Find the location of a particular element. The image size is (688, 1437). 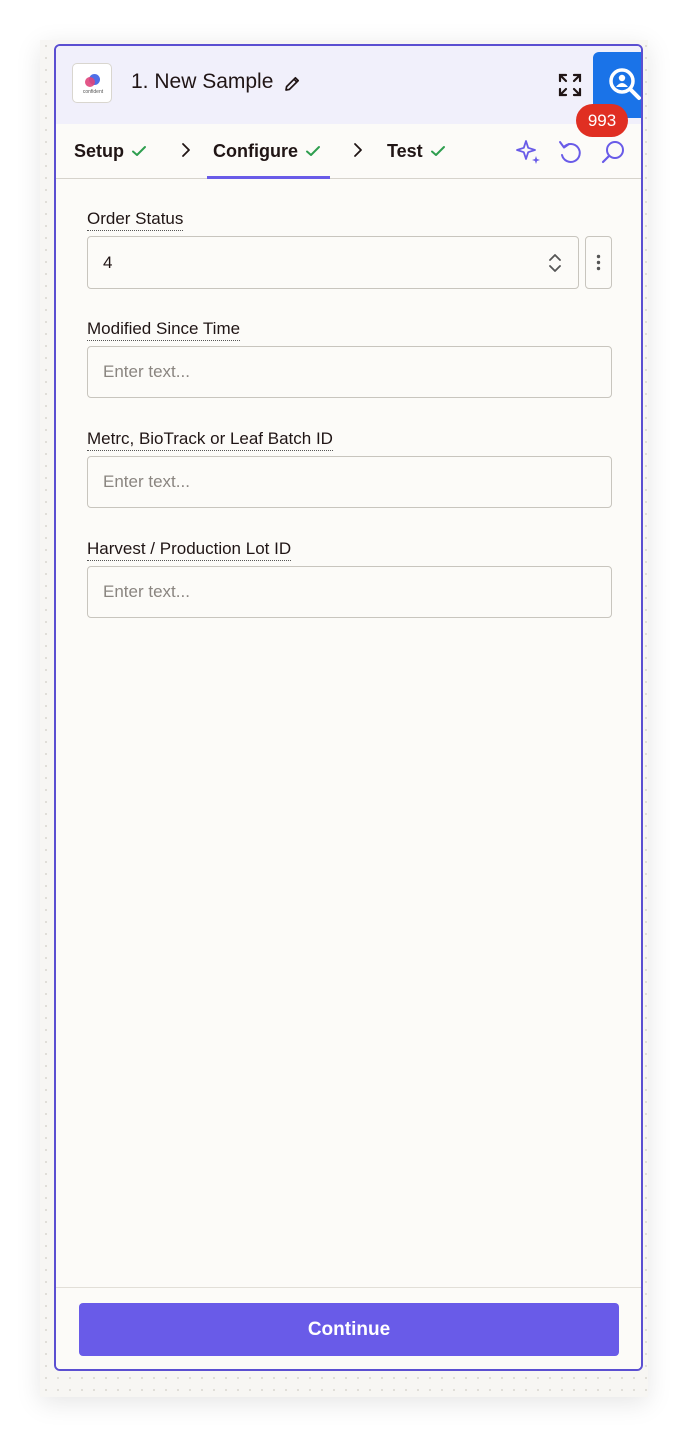

lot-id-label: Harvest / Production Lot ID is located at coordinates (189, 550).